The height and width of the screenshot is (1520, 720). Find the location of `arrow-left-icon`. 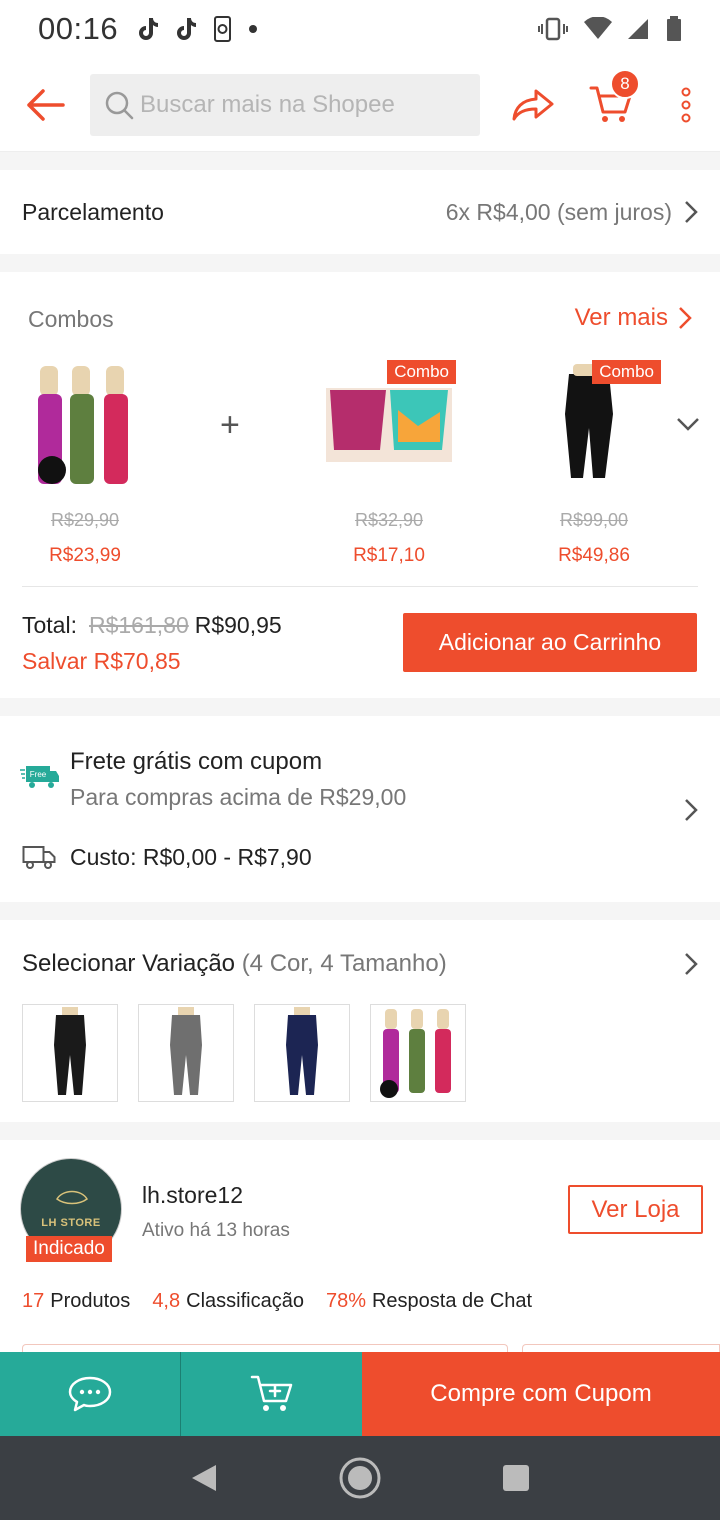

arrow-left-icon is located at coordinates (46, 104).